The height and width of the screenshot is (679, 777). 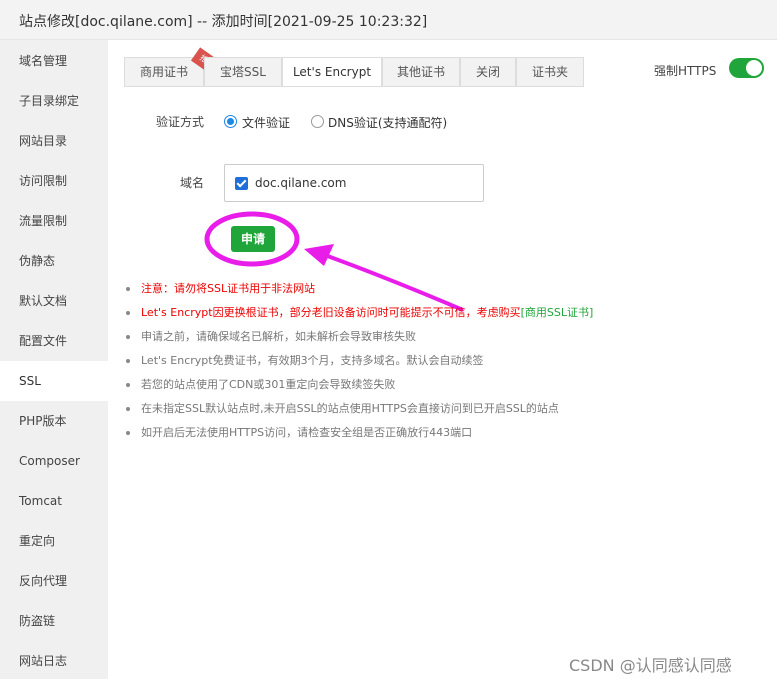 I want to click on domain-label: 域名, so click(x=192, y=183).